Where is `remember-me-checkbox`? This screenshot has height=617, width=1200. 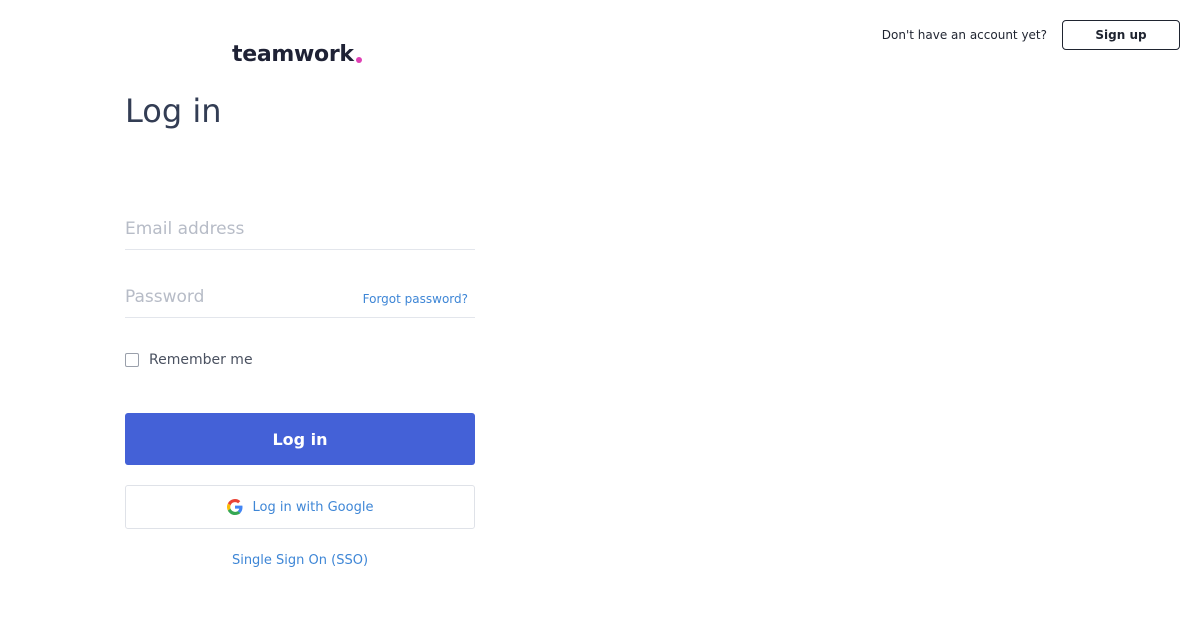
remember-me-checkbox is located at coordinates (132, 360).